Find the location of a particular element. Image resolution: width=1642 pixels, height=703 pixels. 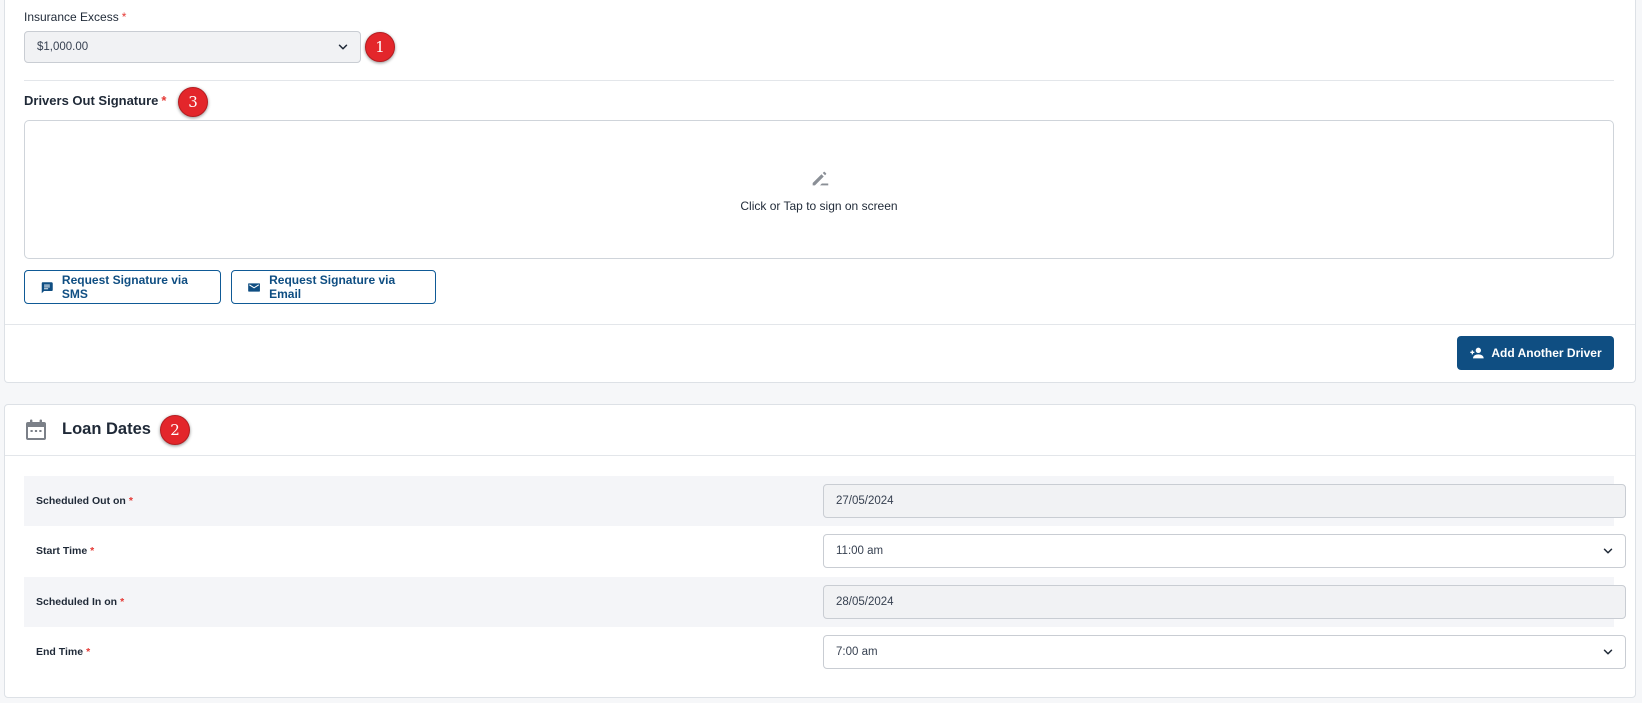

end-time-label: End Time * is located at coordinates (63, 652).